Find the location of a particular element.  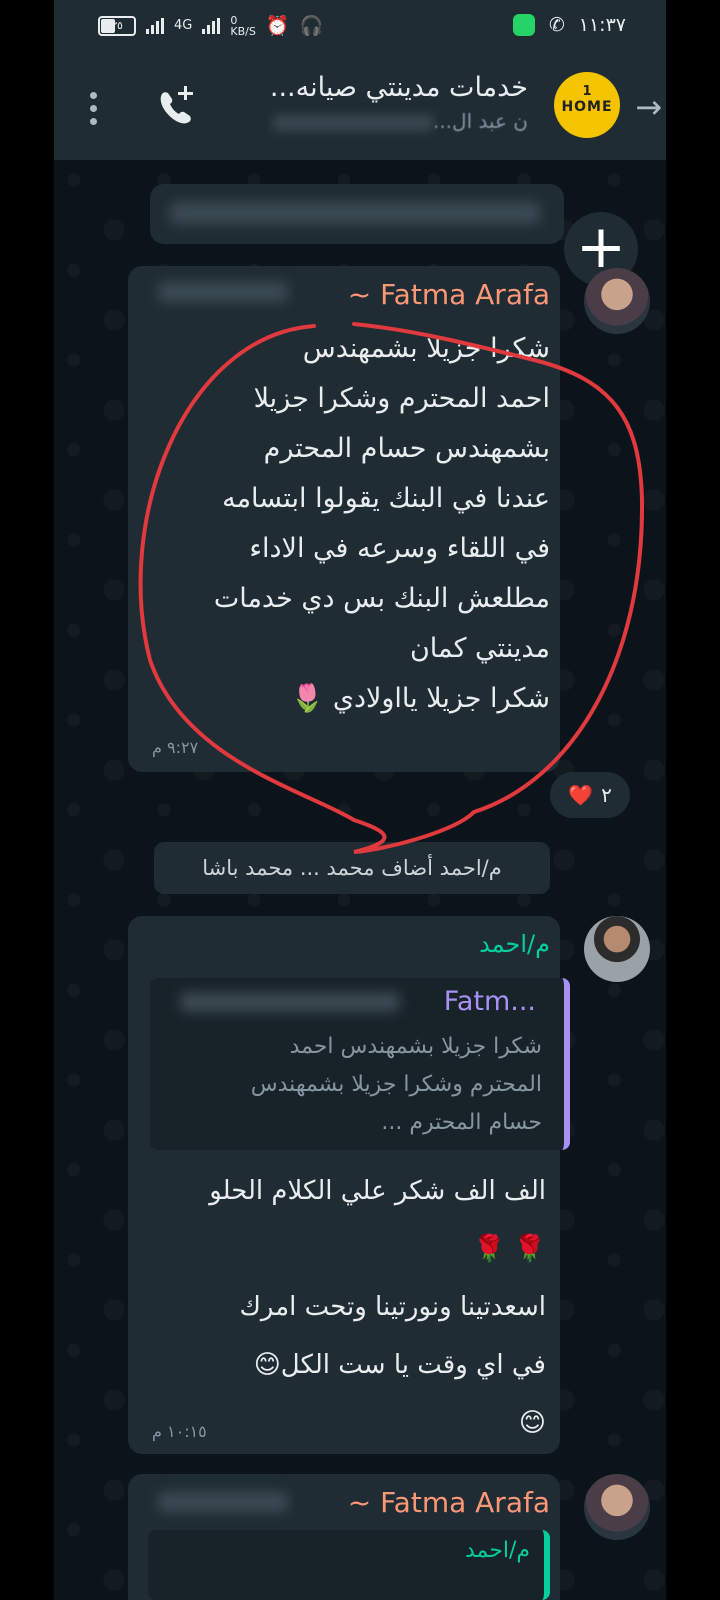

heart-icon: ❤️ is located at coordinates (581, 795).